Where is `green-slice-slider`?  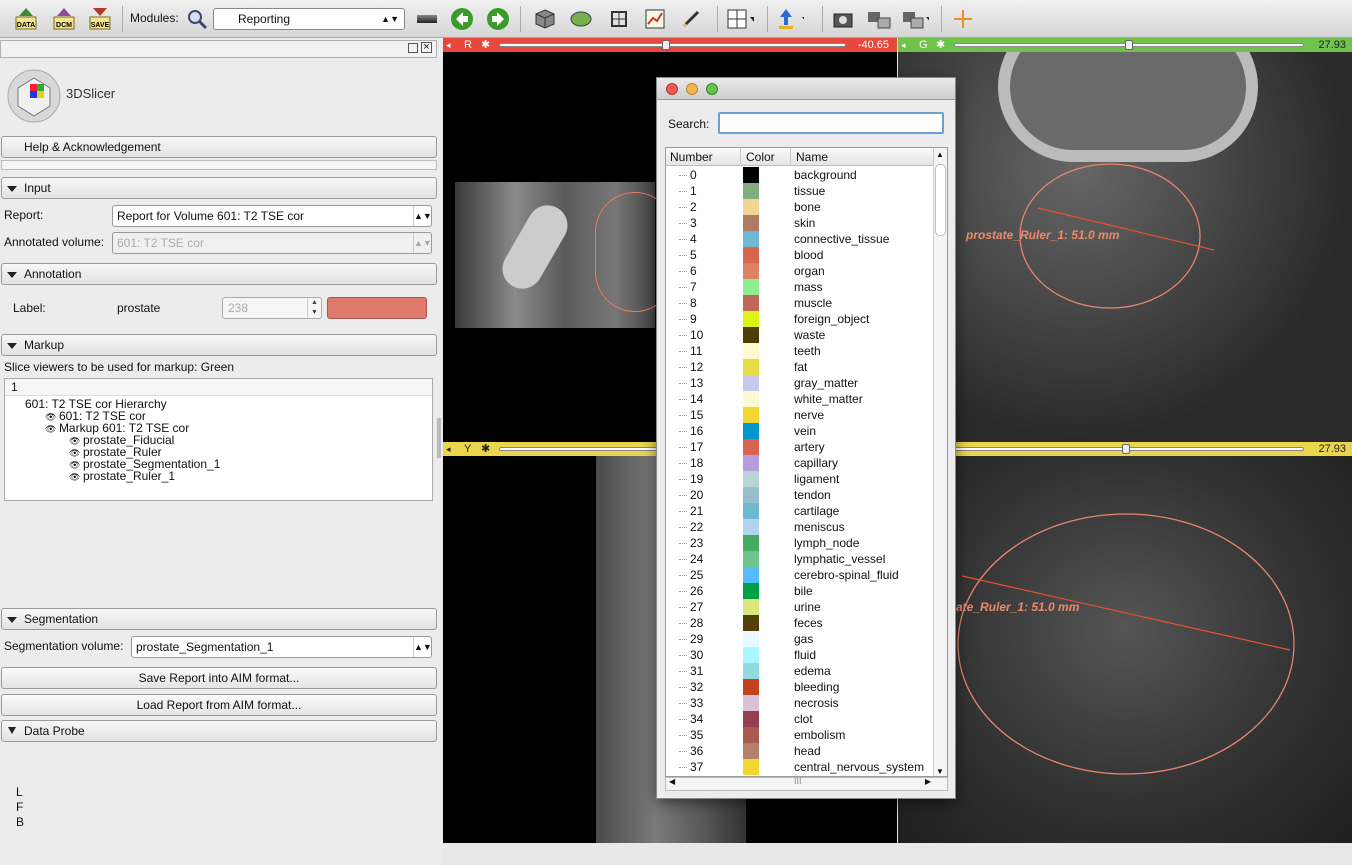 green-slice-slider is located at coordinates (1129, 45).